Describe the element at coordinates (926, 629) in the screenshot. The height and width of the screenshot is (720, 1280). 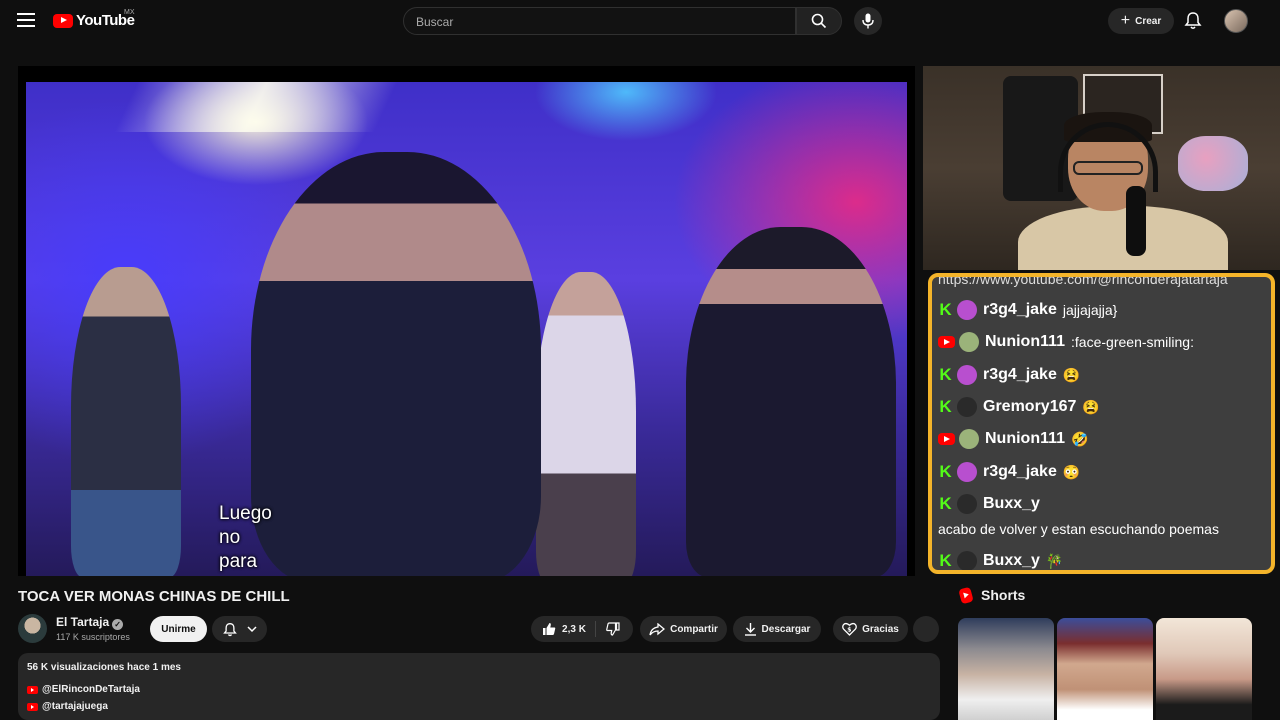
I see `more-actions-button` at that location.